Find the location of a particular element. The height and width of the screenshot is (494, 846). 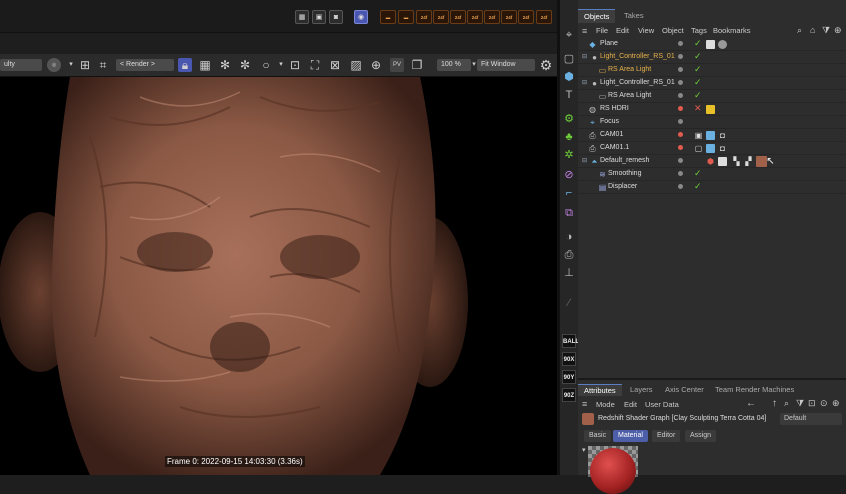

square-icon: ▢ is located at coordinates (569, 59).